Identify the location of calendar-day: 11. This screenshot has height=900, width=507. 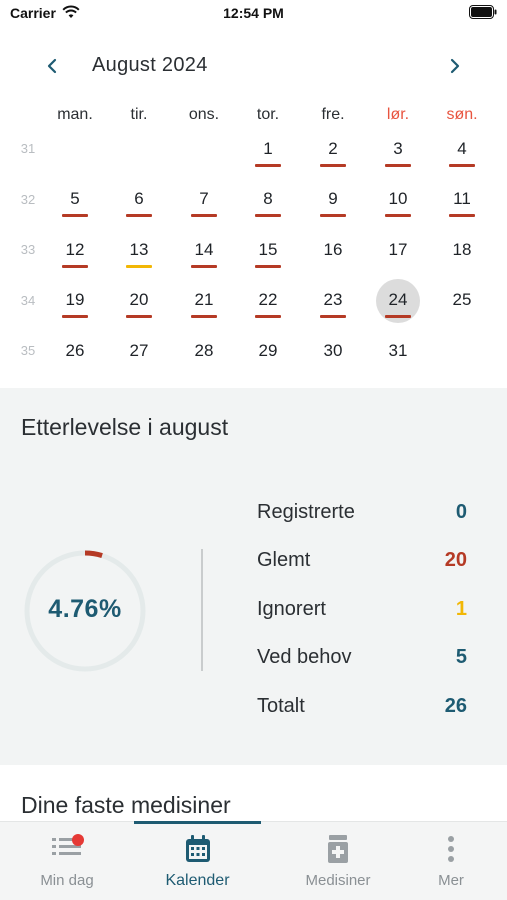
(462, 200).